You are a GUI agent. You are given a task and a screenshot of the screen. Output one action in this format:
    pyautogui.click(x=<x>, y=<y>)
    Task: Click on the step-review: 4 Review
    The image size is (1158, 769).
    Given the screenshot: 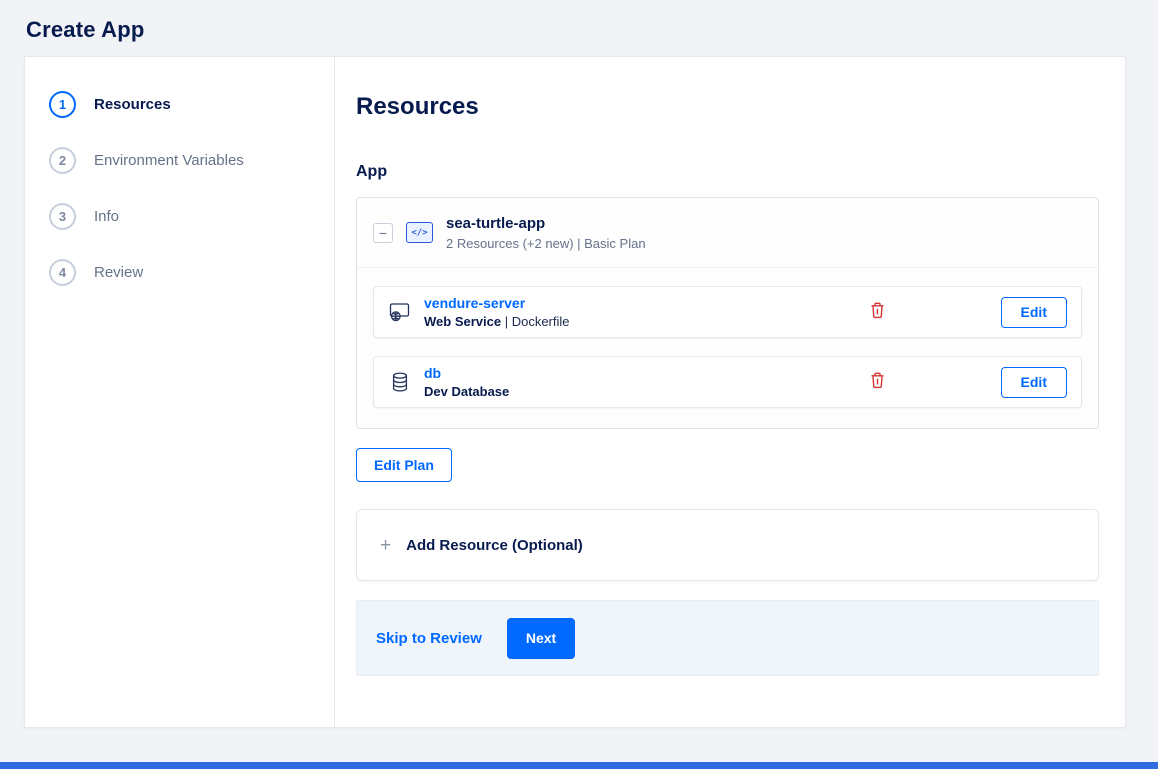 What is the action you would take?
    pyautogui.click(x=191, y=272)
    